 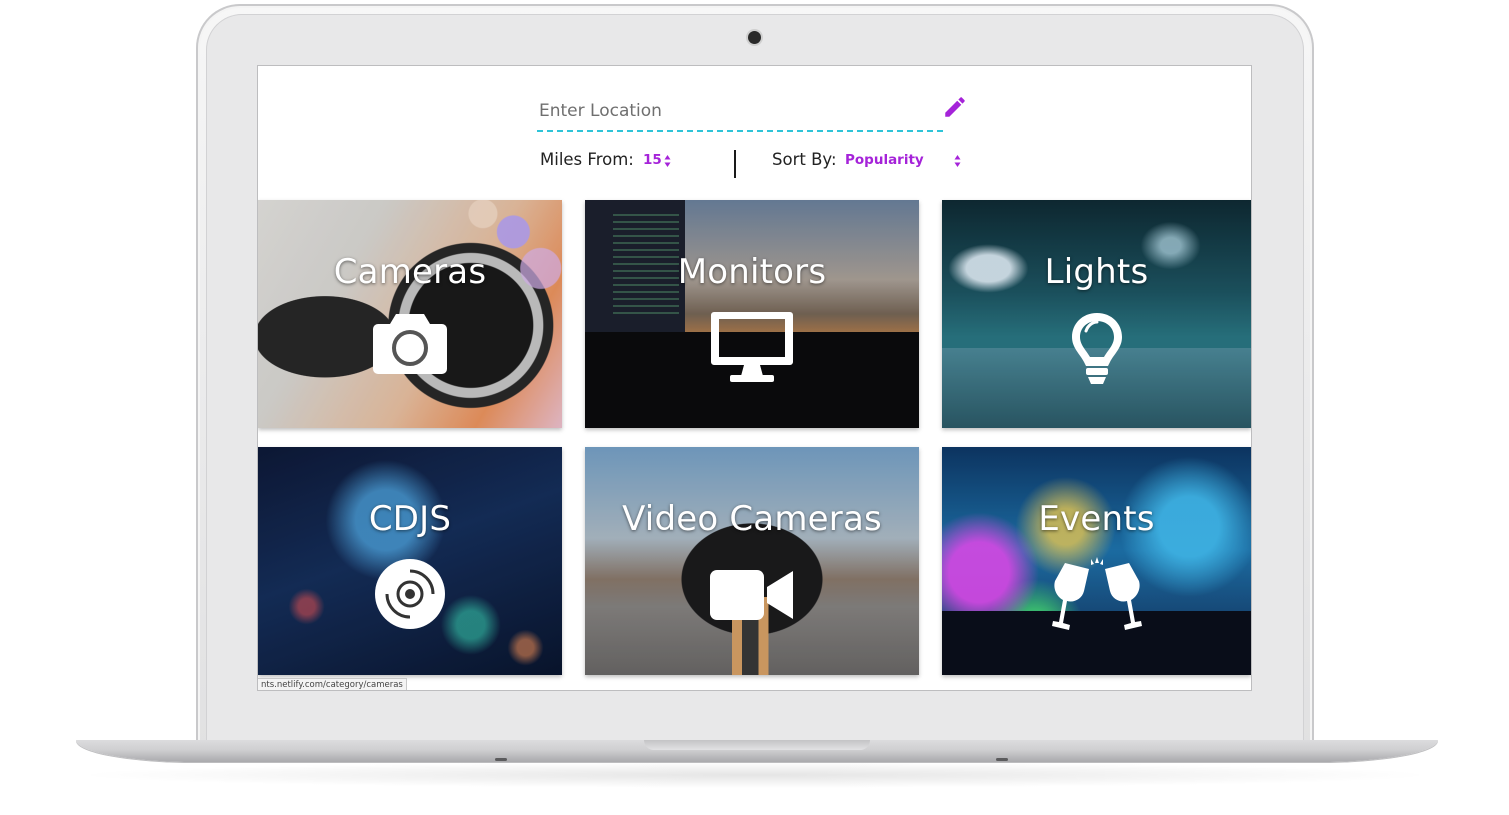 I want to click on category-title: Cameras, so click(x=410, y=272).